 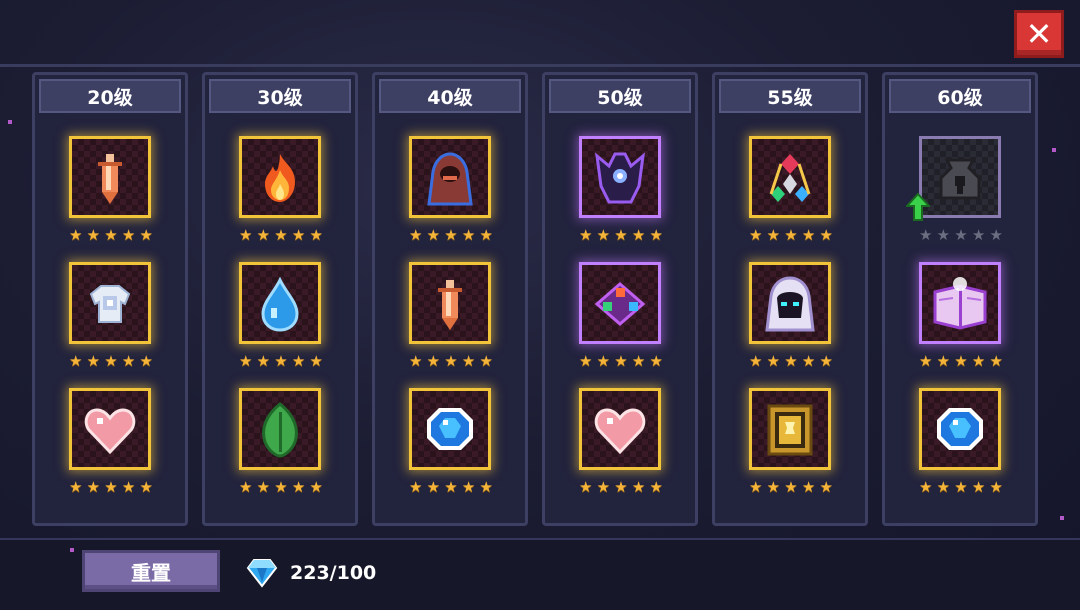 I want to click on gem-count: 223/100, so click(x=333, y=573).